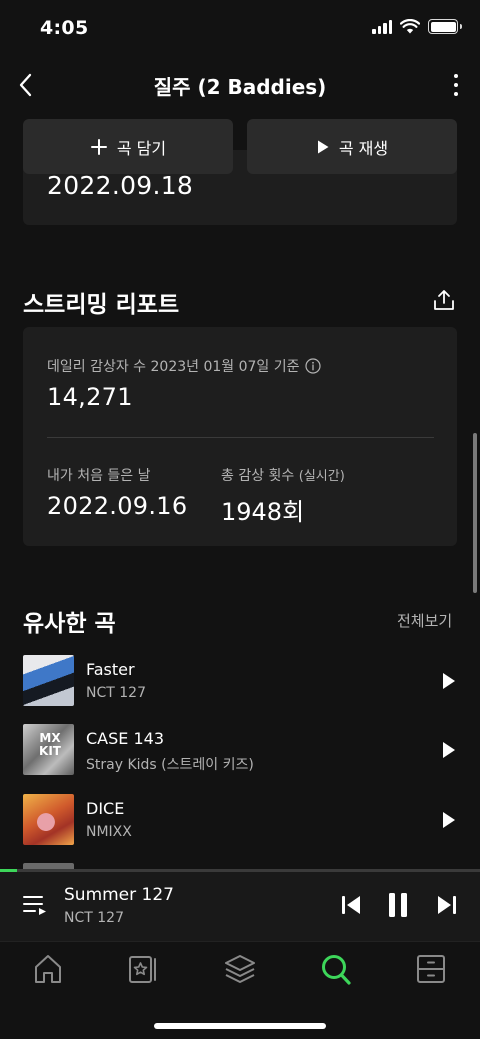 This screenshot has height=1039, width=480. Describe the element at coordinates (119, 895) in the screenshot. I see `now-playing-title: Summer 127` at that location.